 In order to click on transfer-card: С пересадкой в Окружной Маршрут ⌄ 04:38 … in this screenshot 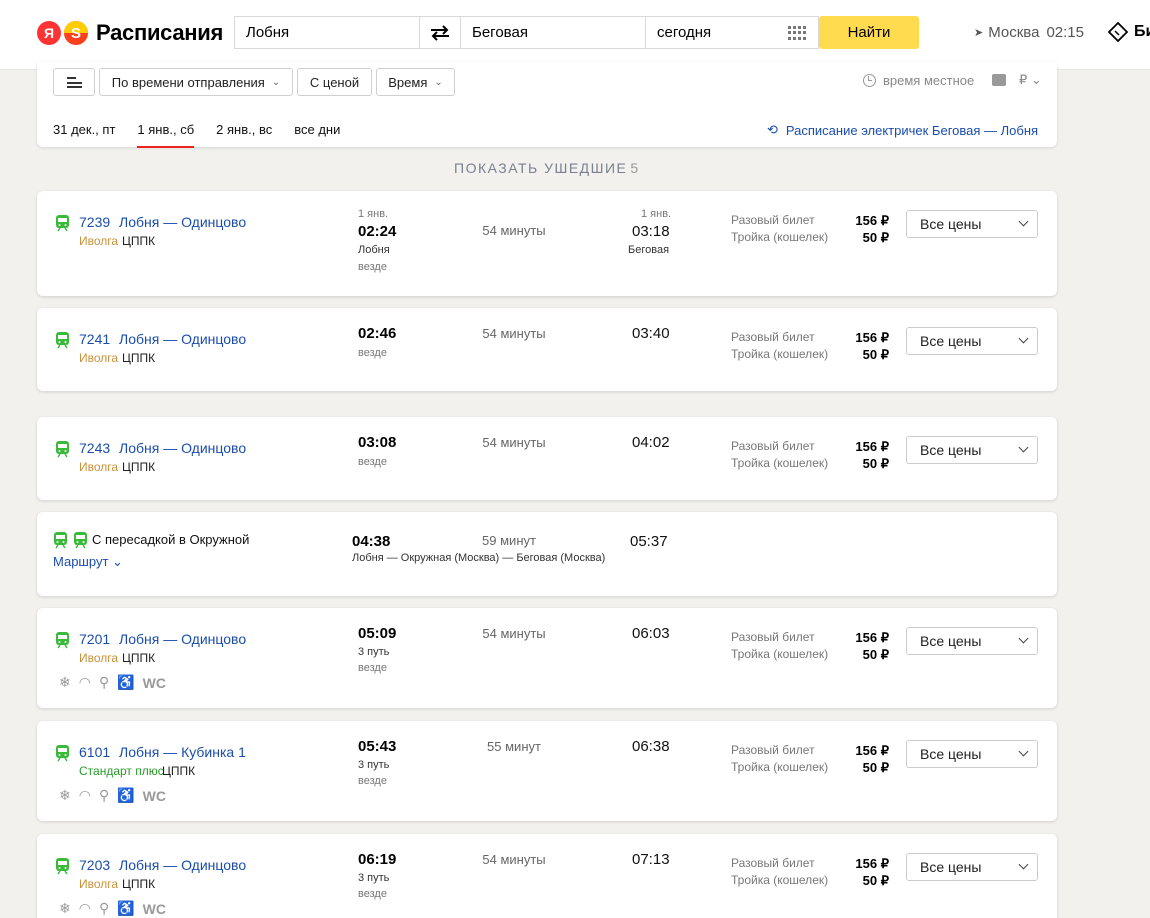, I will do `click(547, 554)`.